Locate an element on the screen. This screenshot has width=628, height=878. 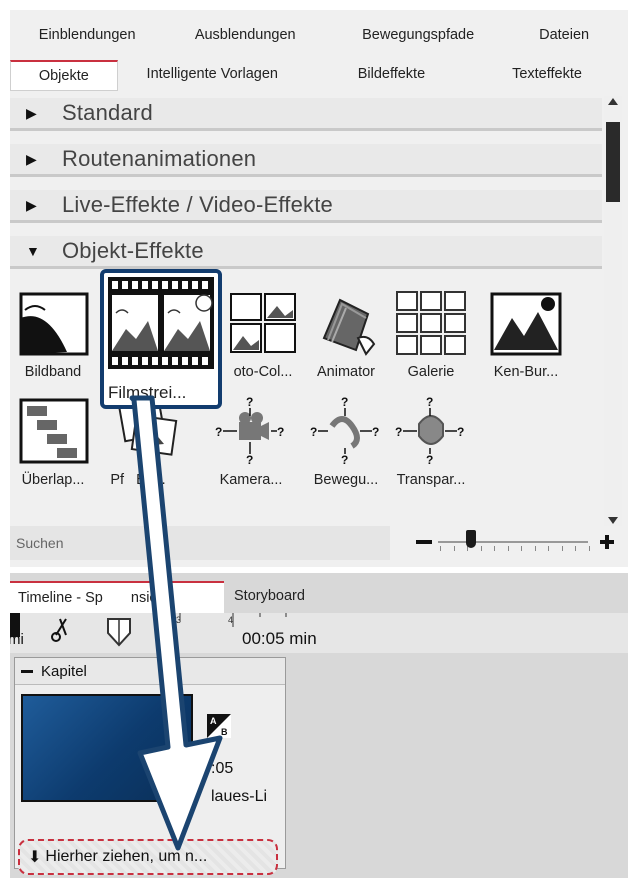
category-objekt-effekte: ▼ Objekt-Effekte is located at coordinates (306, 252).